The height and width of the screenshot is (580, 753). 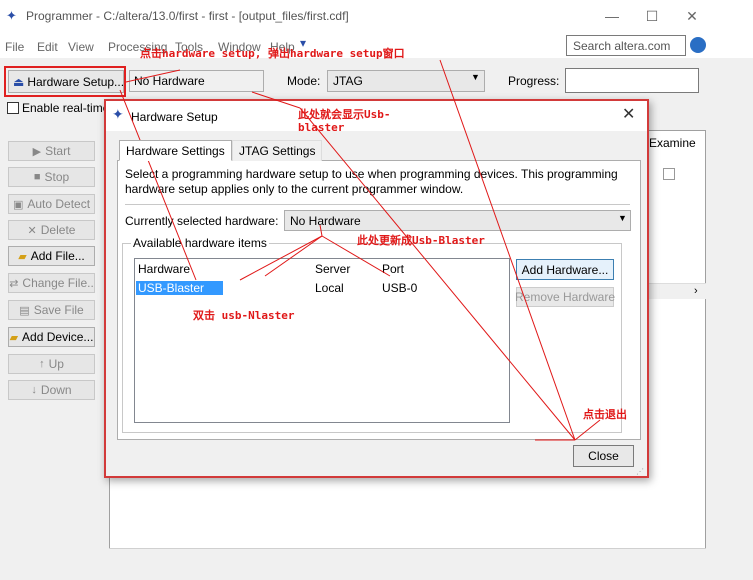 I want to click on annotation-shows-usb-line2: blaster, so click(x=321, y=127).